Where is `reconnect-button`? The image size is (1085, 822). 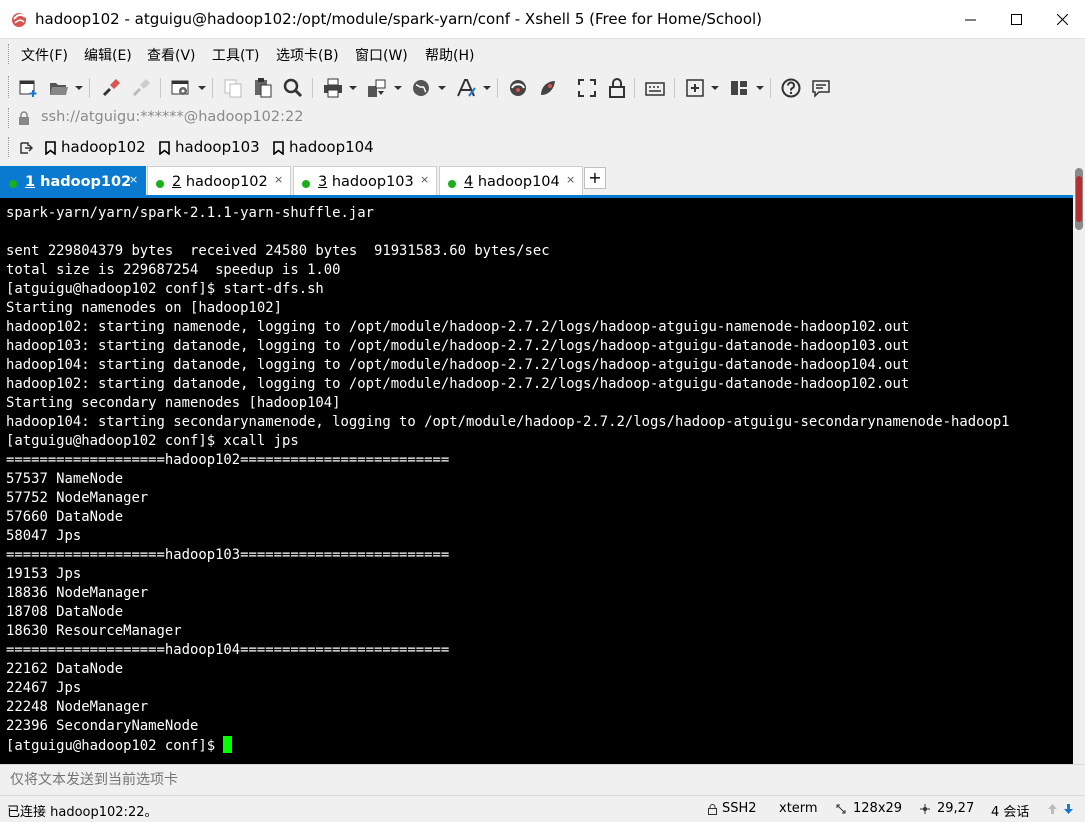 reconnect-button is located at coordinates (111, 88).